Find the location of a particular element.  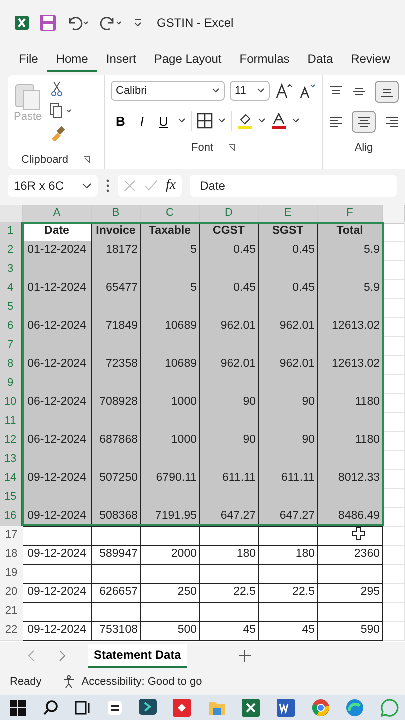

table-cell: 06-12-2024 is located at coordinates (57, 365).